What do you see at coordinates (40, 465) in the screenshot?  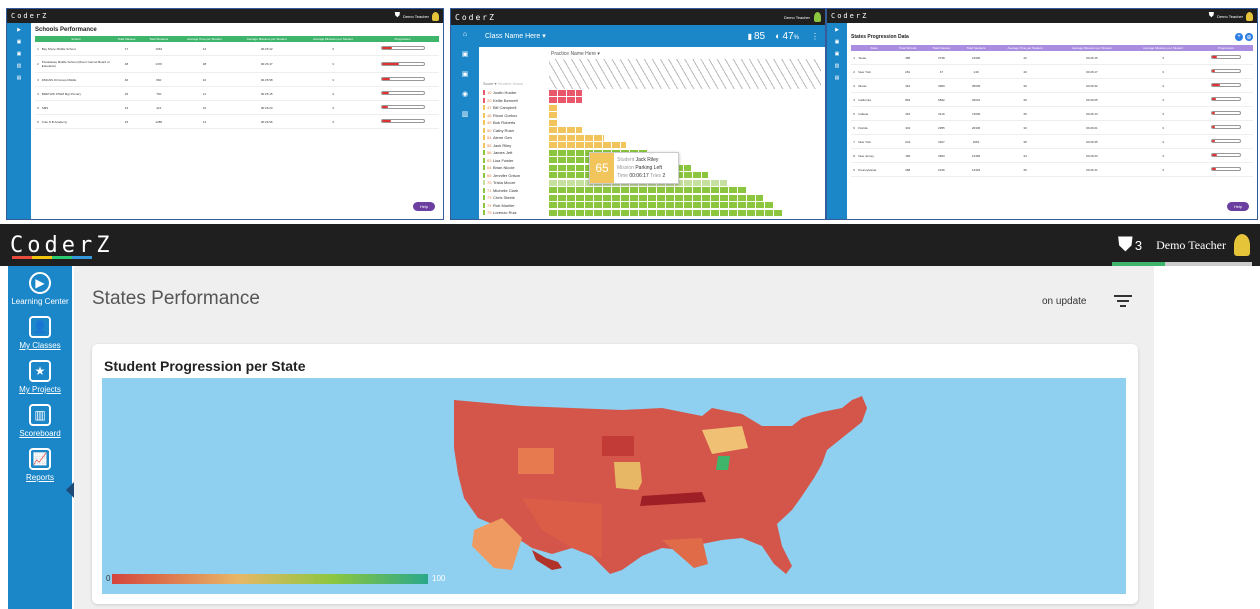 I see `sidebar-item: 📈 Reports` at bounding box center [40, 465].